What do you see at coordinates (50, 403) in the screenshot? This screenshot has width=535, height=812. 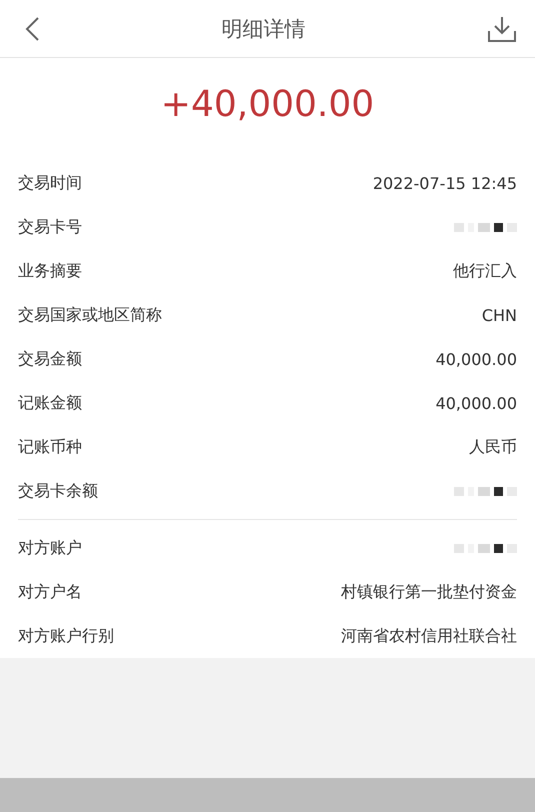 I see `field-label: 记账金额` at bounding box center [50, 403].